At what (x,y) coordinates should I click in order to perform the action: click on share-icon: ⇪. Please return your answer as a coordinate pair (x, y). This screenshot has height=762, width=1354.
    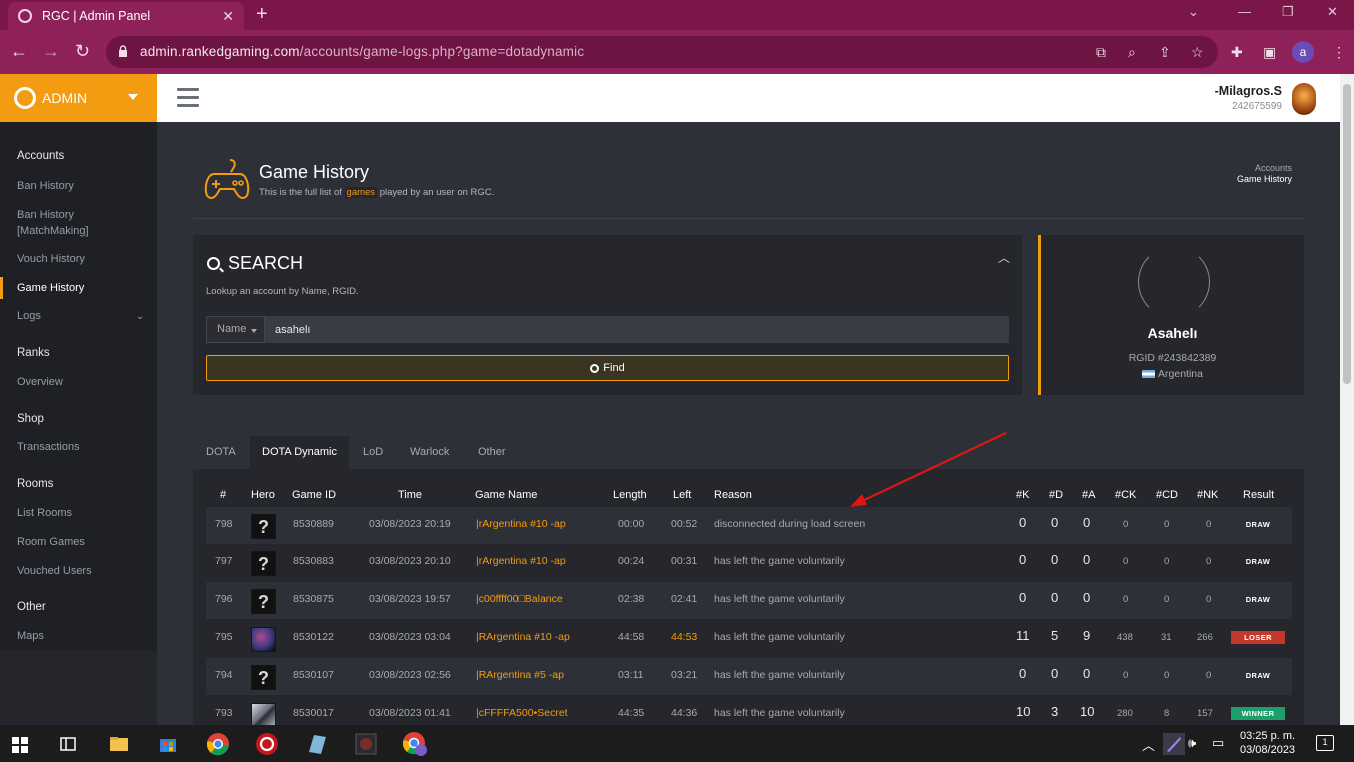
    Looking at the image, I should click on (1165, 52).